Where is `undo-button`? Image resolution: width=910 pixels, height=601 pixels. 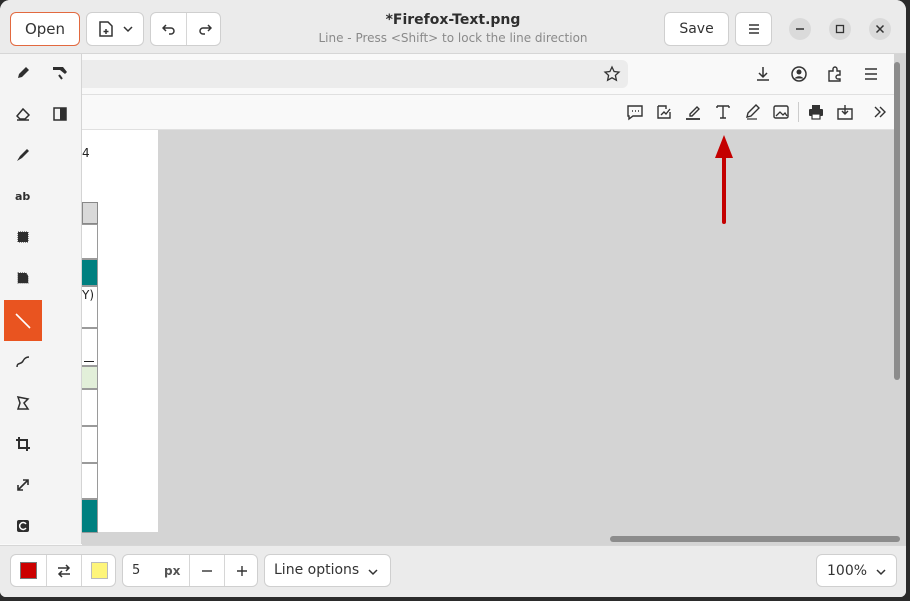
undo-button is located at coordinates (168, 29).